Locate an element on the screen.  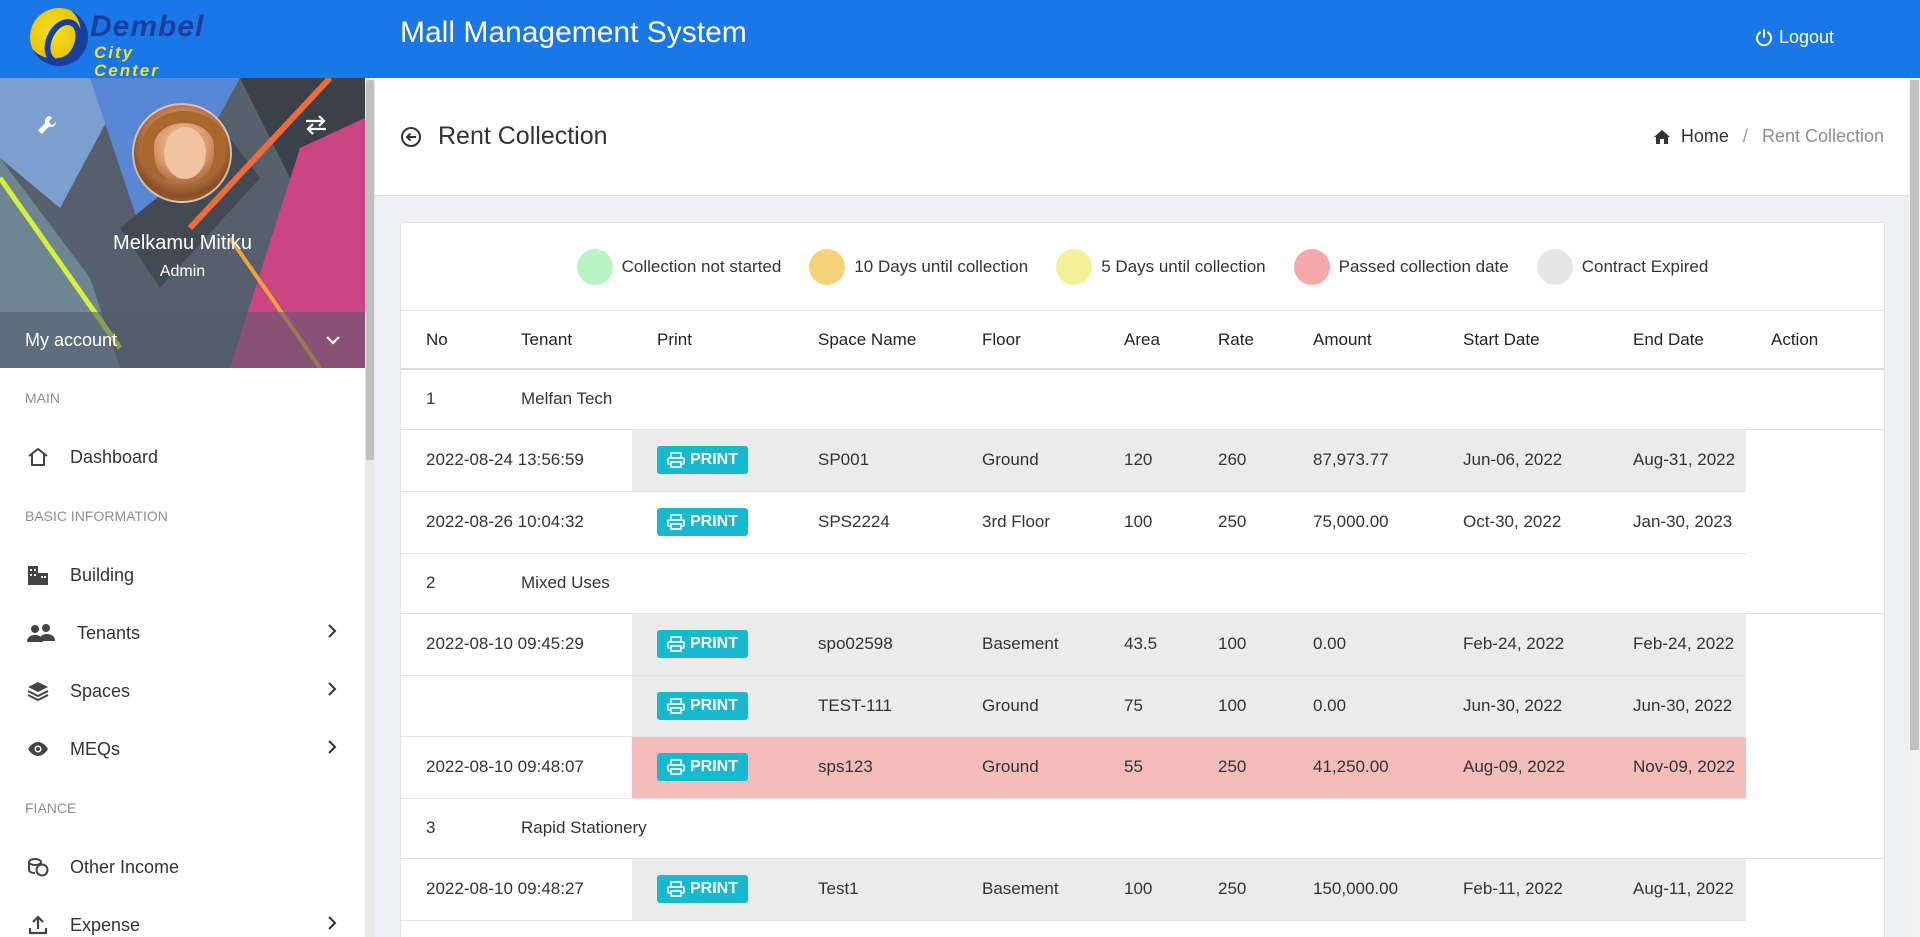
legend-label: Collection not started is located at coordinates (701, 266).